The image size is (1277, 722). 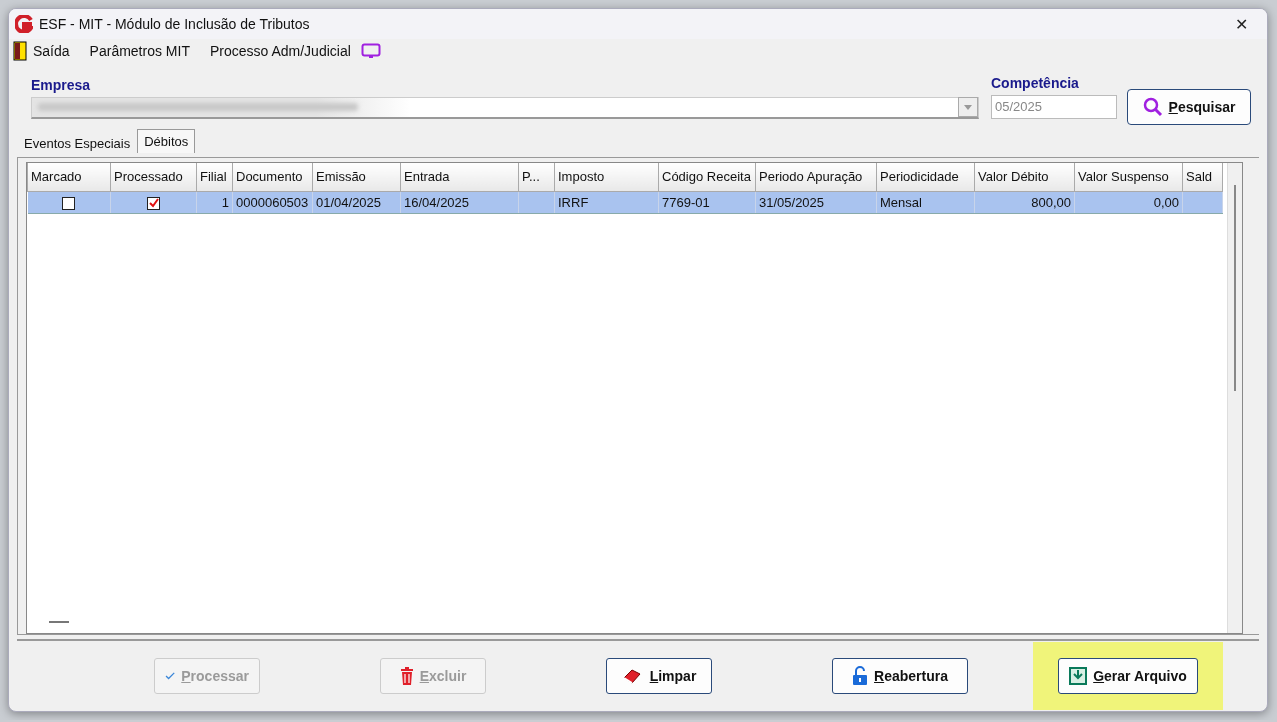 I want to click on close-button: ✕, so click(x=1241, y=24).